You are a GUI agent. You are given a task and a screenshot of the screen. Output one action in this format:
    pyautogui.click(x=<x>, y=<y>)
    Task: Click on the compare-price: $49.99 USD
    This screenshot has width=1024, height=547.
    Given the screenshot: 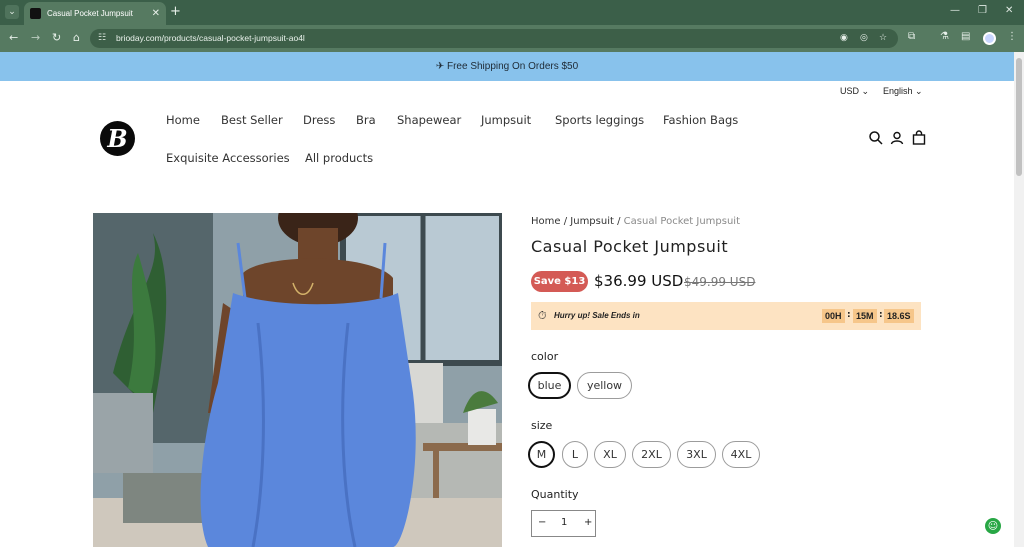 What is the action you would take?
    pyautogui.click(x=720, y=282)
    